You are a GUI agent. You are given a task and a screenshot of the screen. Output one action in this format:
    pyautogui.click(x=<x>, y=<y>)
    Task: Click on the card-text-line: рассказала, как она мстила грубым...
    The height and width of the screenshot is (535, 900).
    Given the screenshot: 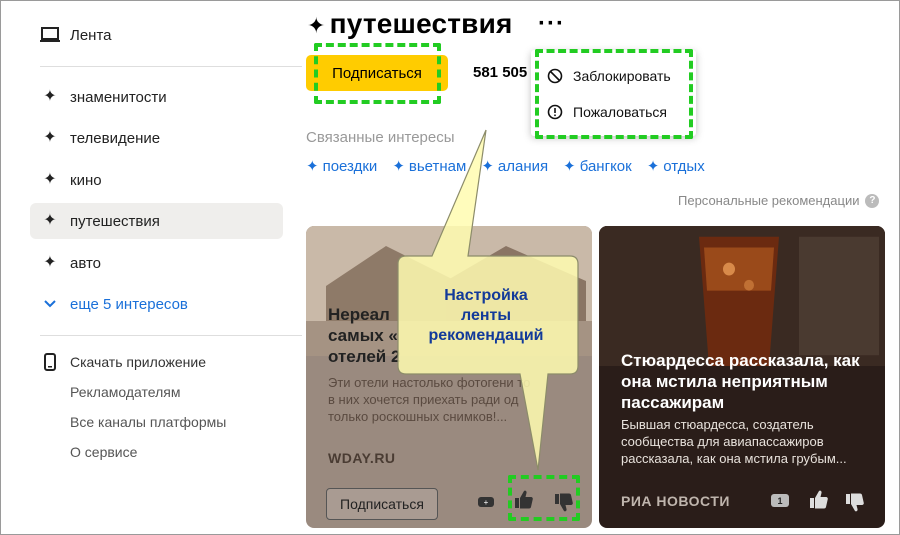 What is the action you would take?
    pyautogui.click(x=734, y=458)
    